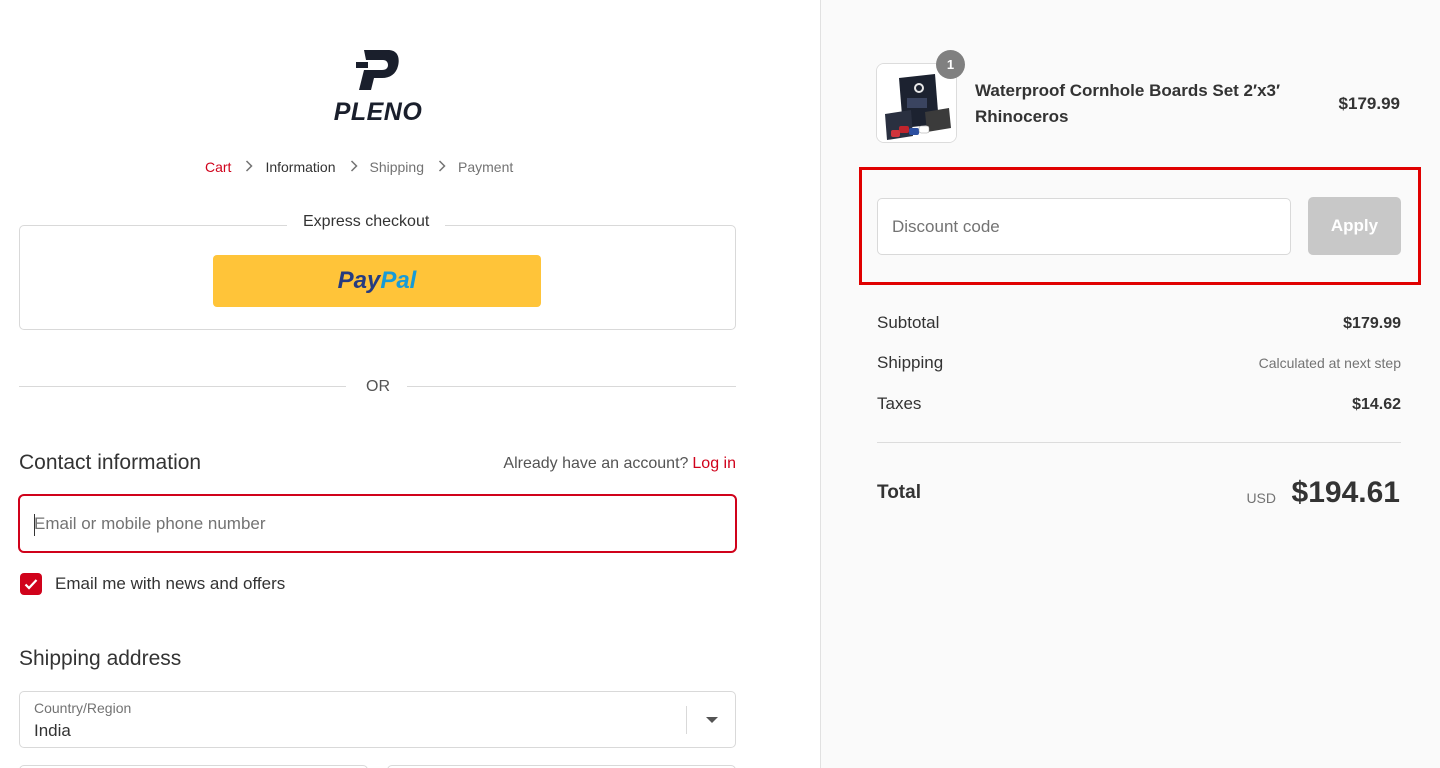  Describe the element at coordinates (899, 403) in the screenshot. I see `taxes-label: Taxes` at that location.